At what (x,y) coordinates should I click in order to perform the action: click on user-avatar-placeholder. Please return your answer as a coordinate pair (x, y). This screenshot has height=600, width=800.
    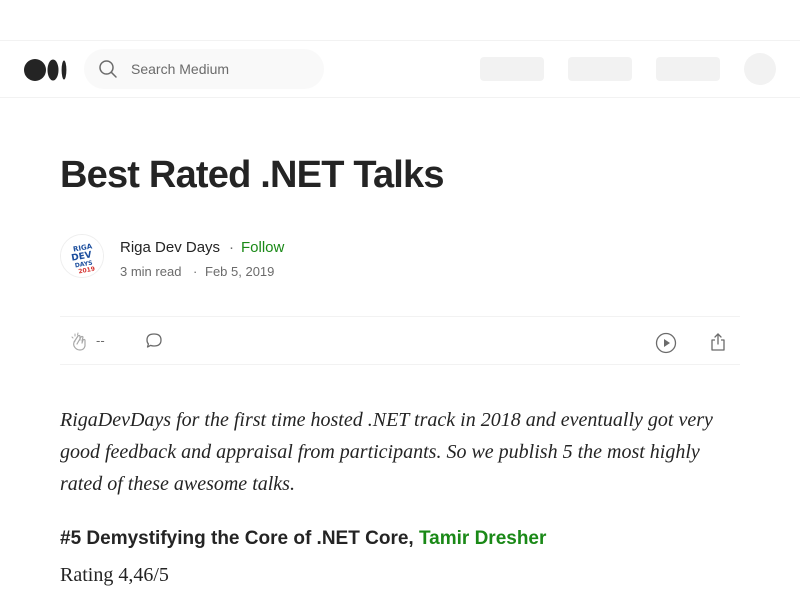
    Looking at the image, I should click on (760, 69).